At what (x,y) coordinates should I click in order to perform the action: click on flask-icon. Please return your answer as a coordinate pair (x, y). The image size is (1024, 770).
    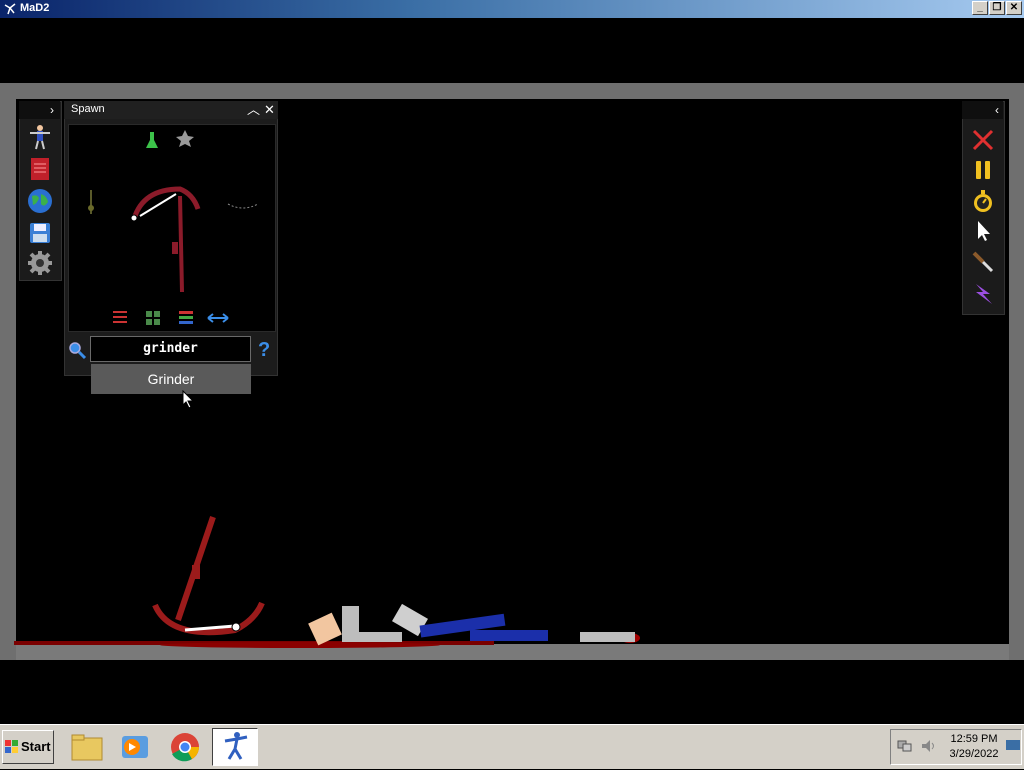
    Looking at the image, I should click on (152, 140).